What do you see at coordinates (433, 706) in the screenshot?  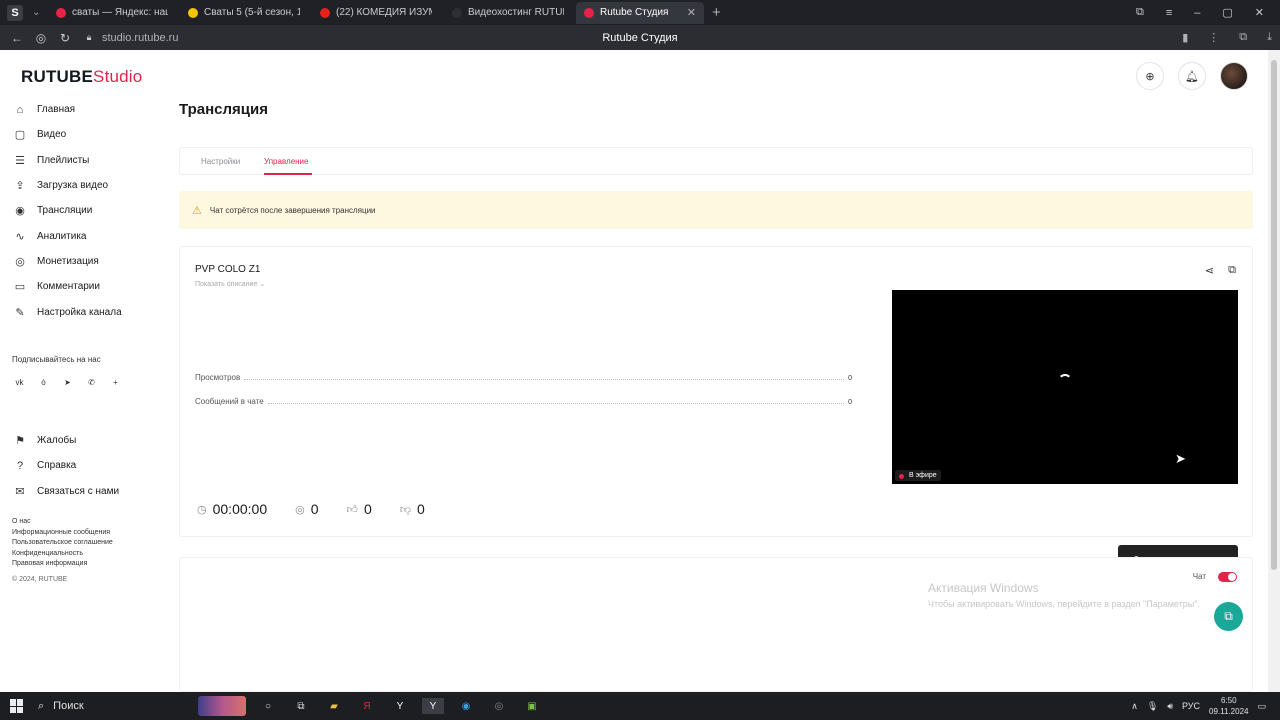 I see `yandex-browser-active-icon: Y` at bounding box center [433, 706].